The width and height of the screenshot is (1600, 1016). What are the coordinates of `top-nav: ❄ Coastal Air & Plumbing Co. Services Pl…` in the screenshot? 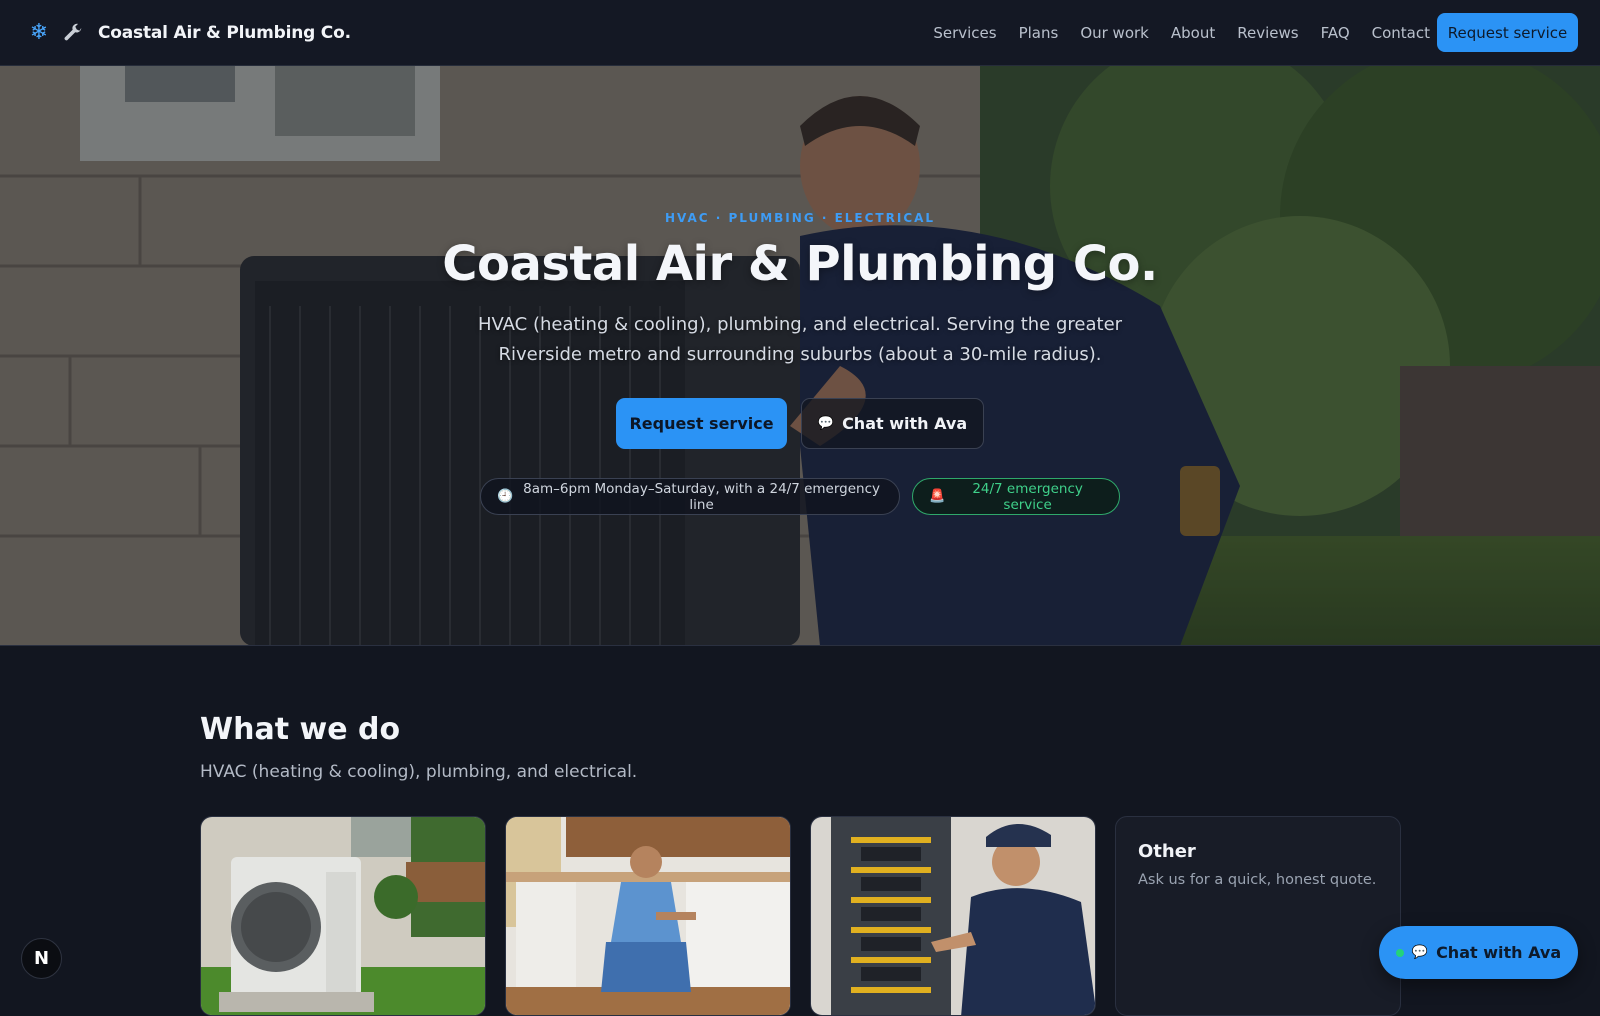 It's located at (800, 33).